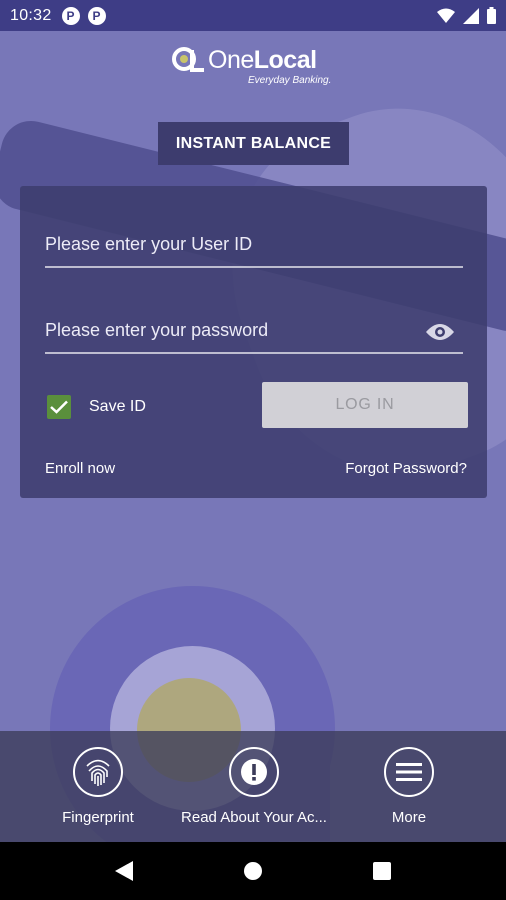 The height and width of the screenshot is (900, 506). Describe the element at coordinates (188, 59) in the screenshot. I see `logo-mark-icon` at that location.